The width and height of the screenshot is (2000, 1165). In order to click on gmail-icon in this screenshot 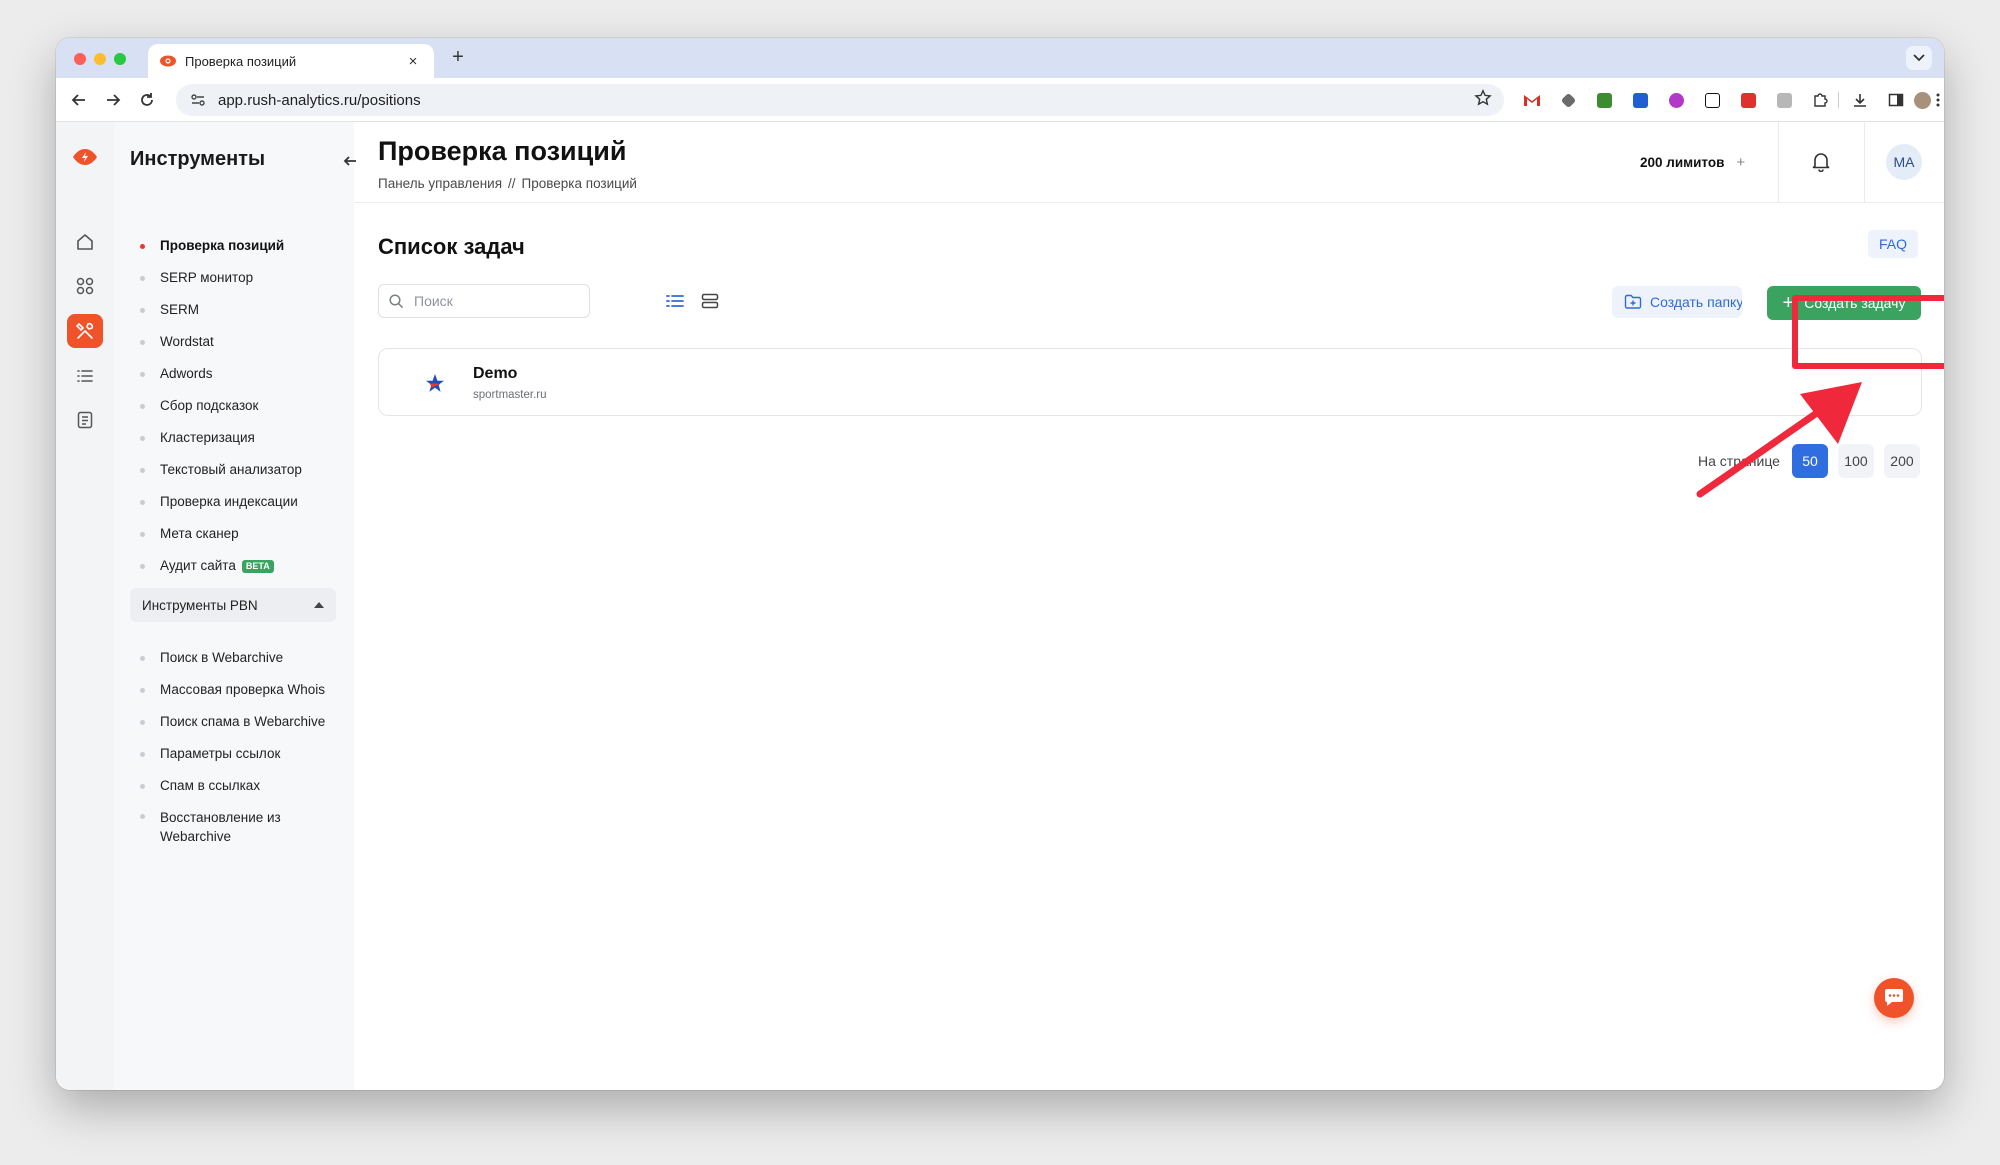, I will do `click(1532, 100)`.